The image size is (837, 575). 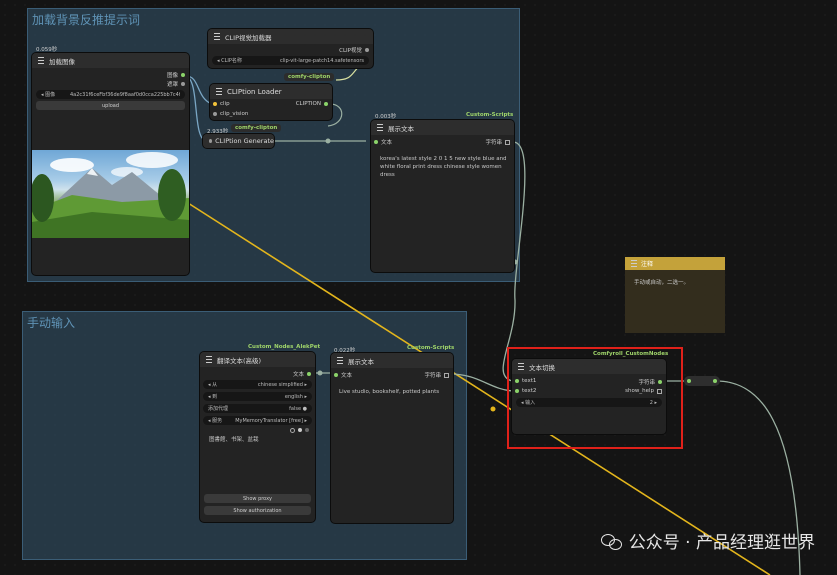 I want to click on input-clip-port: clip, so click(x=221, y=104).